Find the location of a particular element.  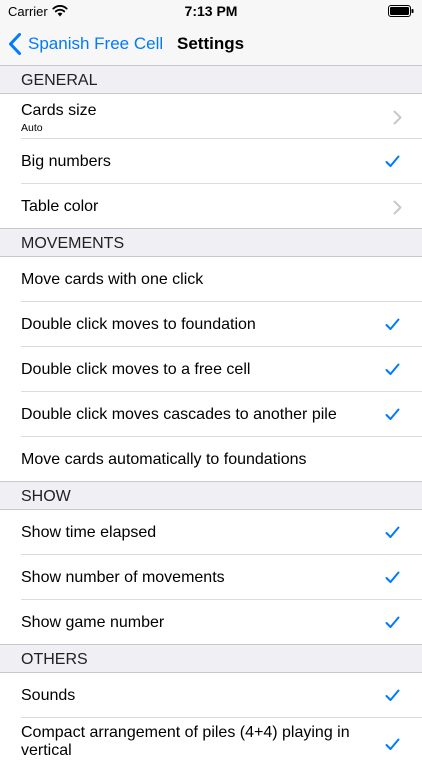

back-button: Spanish Free Cell is located at coordinates (85, 44).